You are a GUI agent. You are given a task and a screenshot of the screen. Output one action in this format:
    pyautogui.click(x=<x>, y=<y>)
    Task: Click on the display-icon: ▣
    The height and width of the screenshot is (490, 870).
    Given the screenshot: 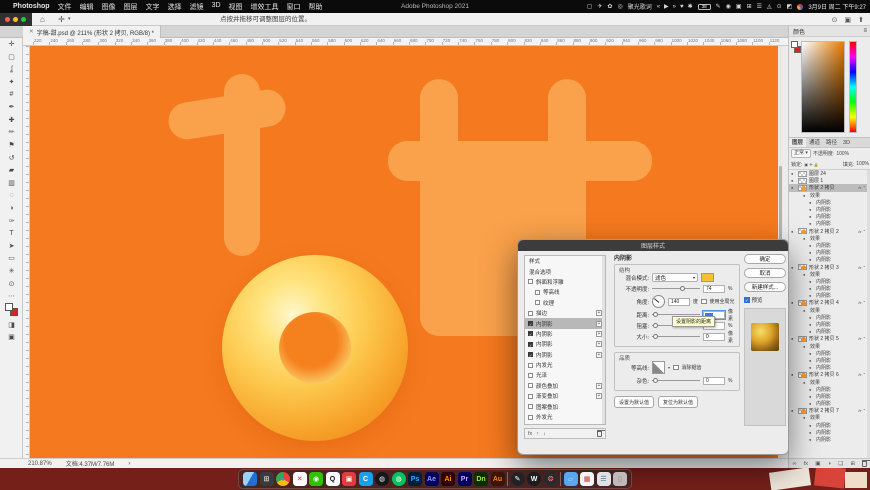 What is the action you would take?
    pyautogui.click(x=739, y=7)
    